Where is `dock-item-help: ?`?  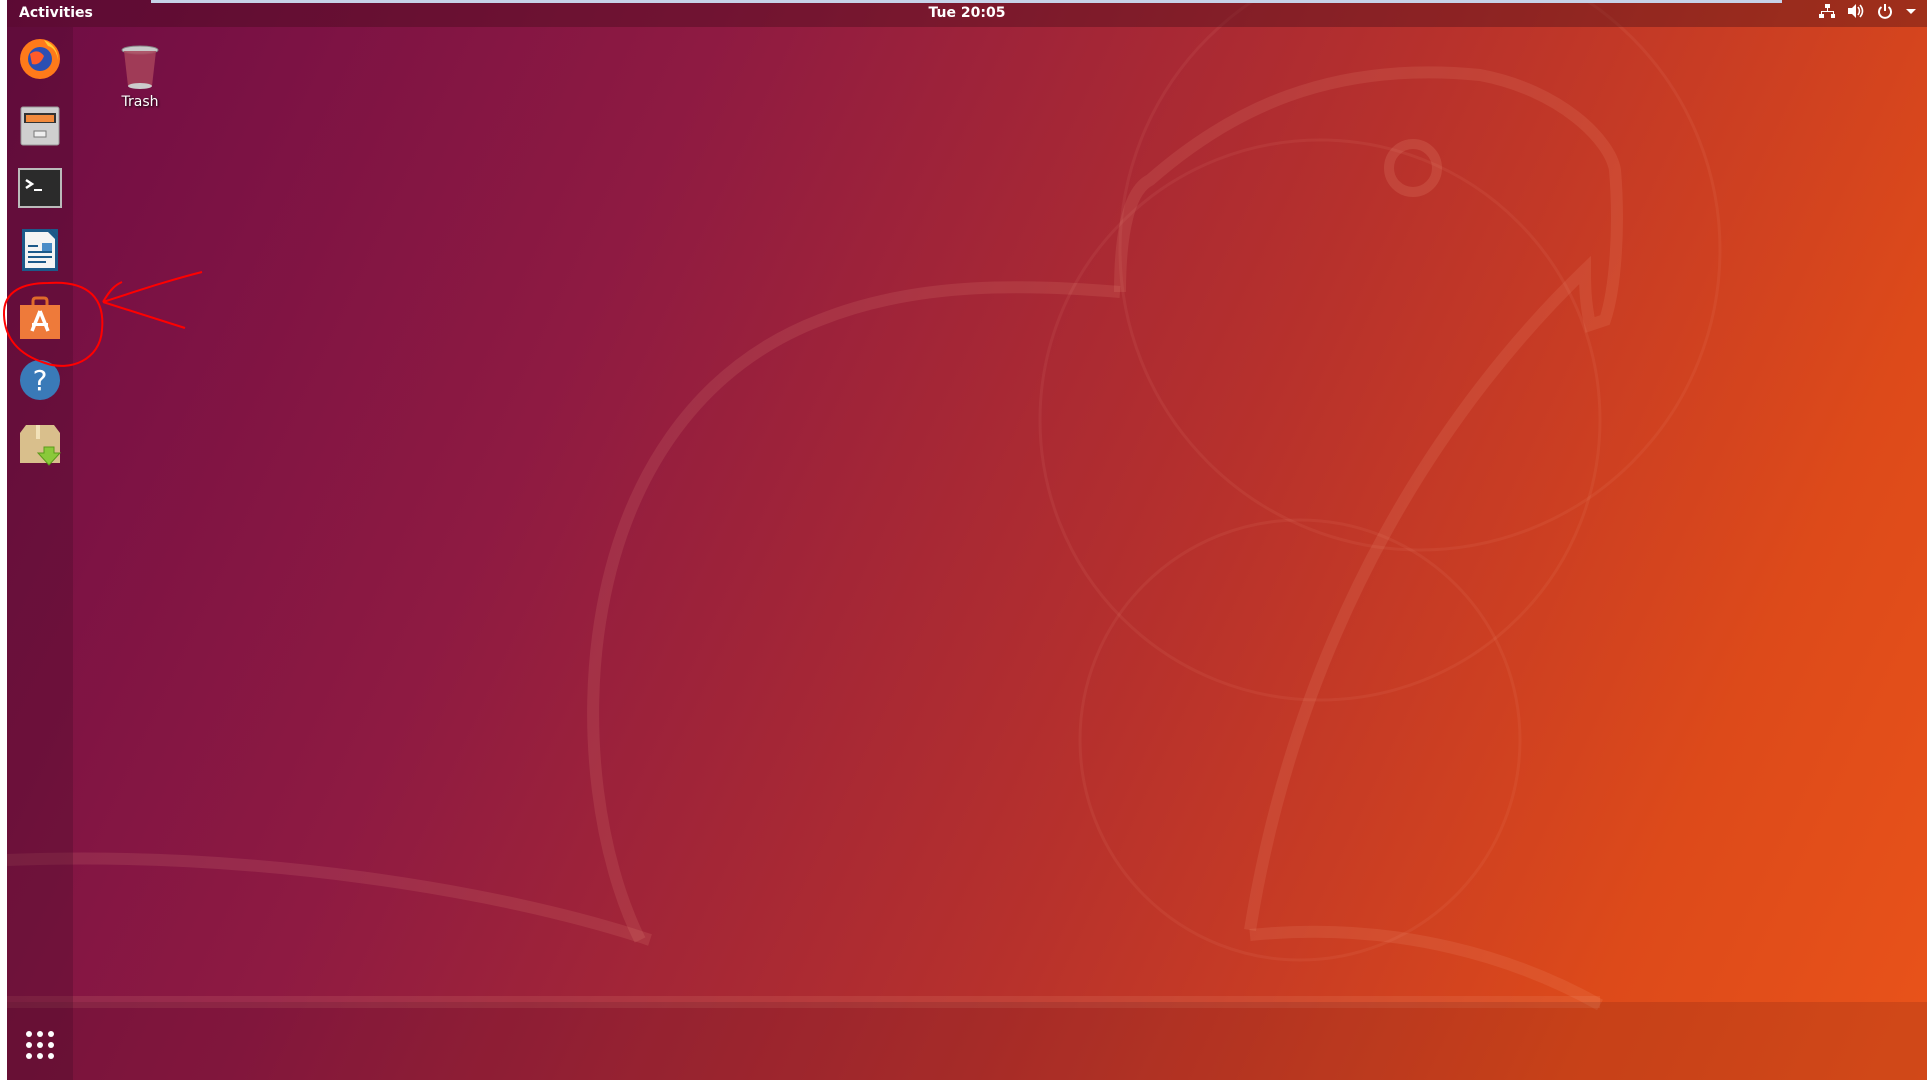 dock-item-help: ? is located at coordinates (40, 380).